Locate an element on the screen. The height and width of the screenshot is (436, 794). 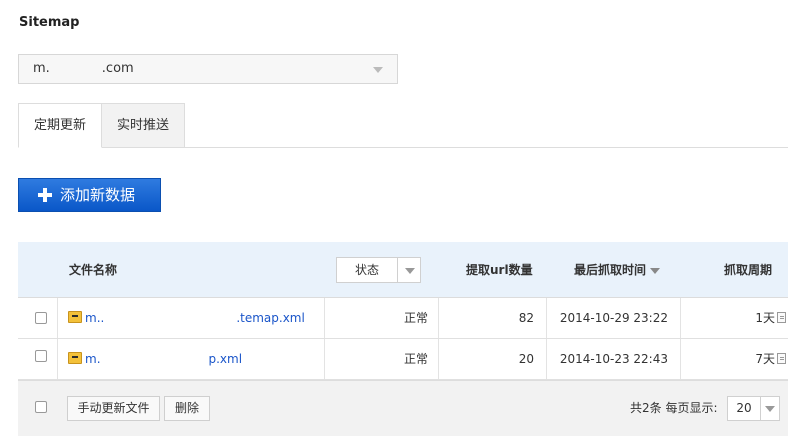
table-header: 文件名称 状态 提取url数量 最后抓取时间 抓取周期 is located at coordinates (403, 270).